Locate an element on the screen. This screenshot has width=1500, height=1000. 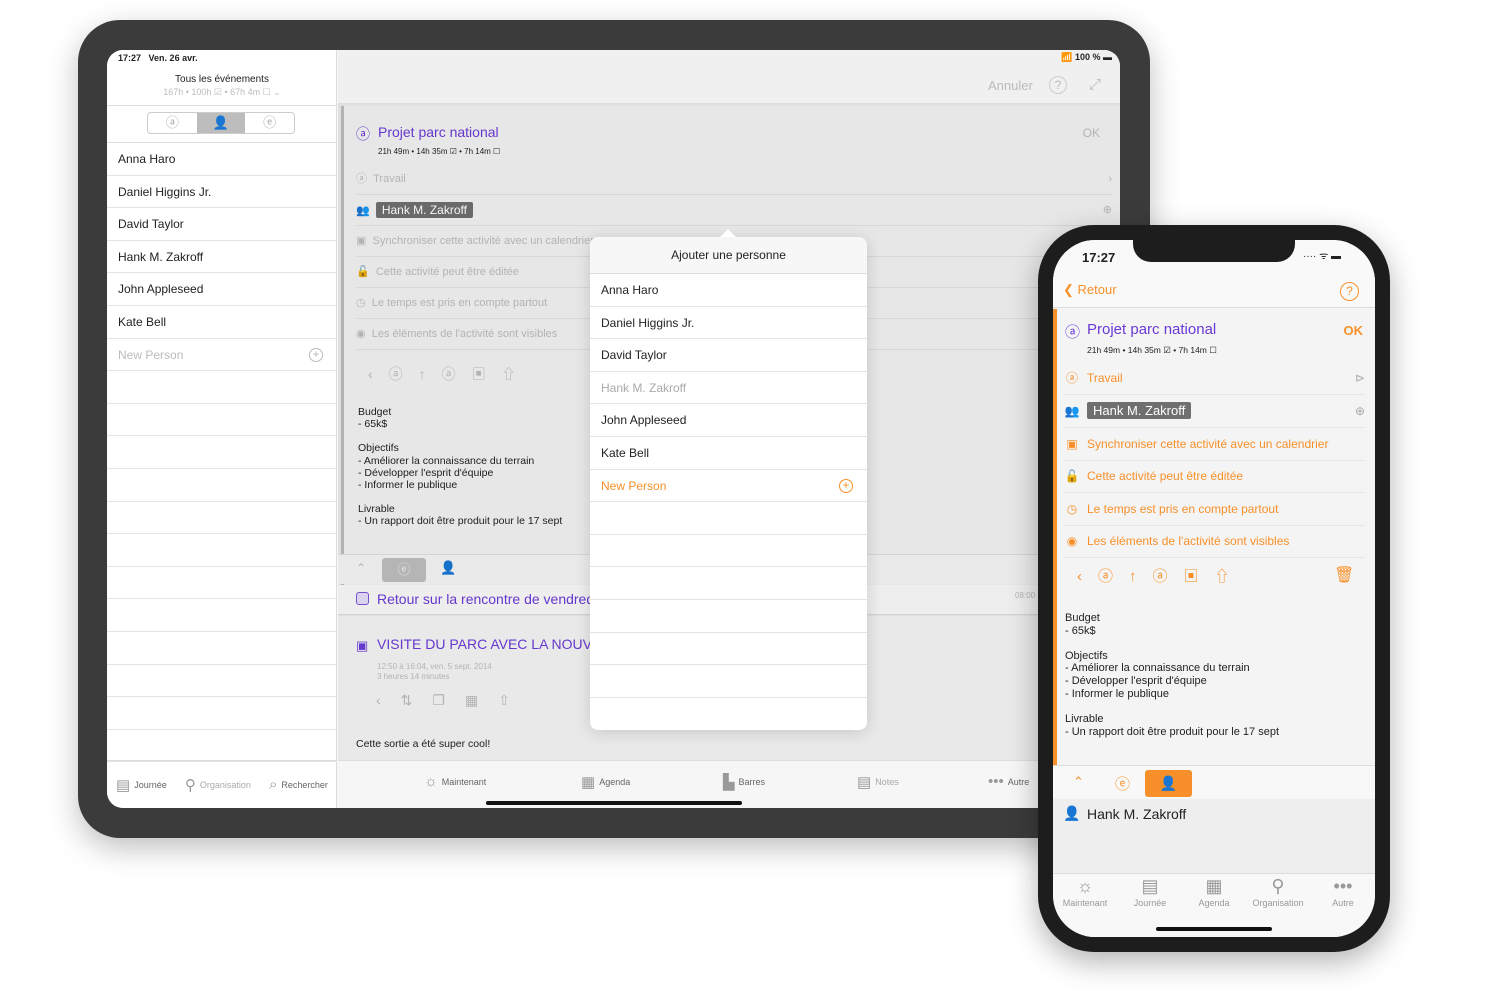
segment-people: 👤 is located at coordinates (221, 123).